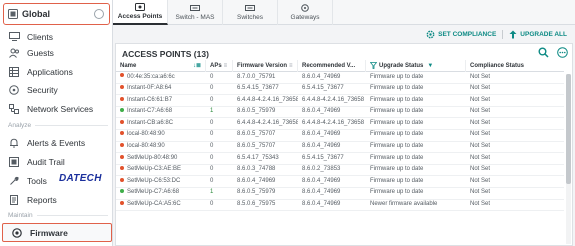 The width and height of the screenshot is (575, 246). I want to click on tab-switch-mas: Switch - MAS, so click(195, 12).